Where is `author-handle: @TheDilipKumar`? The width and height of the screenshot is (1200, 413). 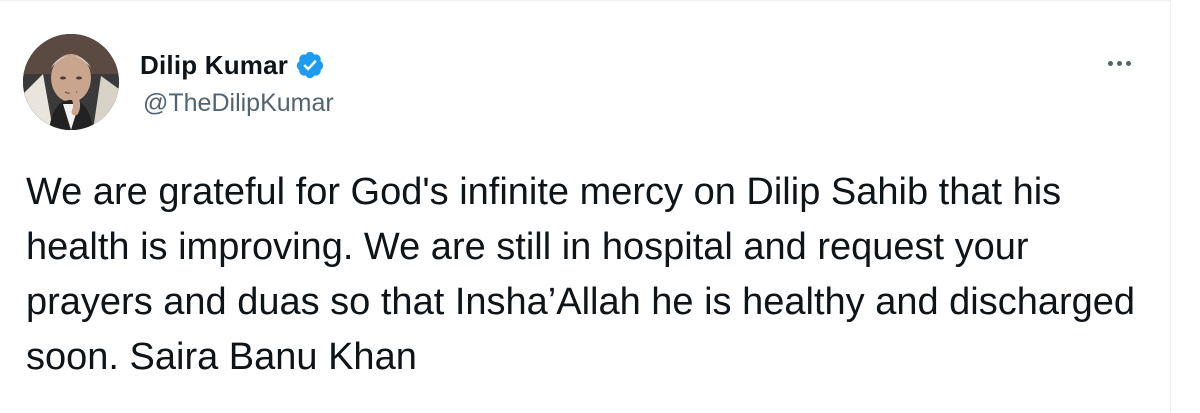
author-handle: @TheDilipKumar is located at coordinates (238, 103).